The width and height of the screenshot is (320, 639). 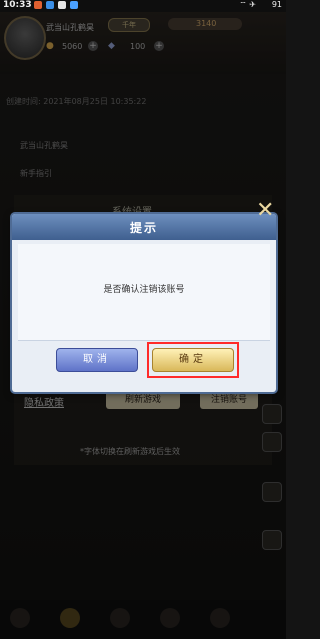 What do you see at coordinates (143, 6) in the screenshot?
I see `status-bar: 10:33 ⌔ ✈ 91` at bounding box center [143, 6].